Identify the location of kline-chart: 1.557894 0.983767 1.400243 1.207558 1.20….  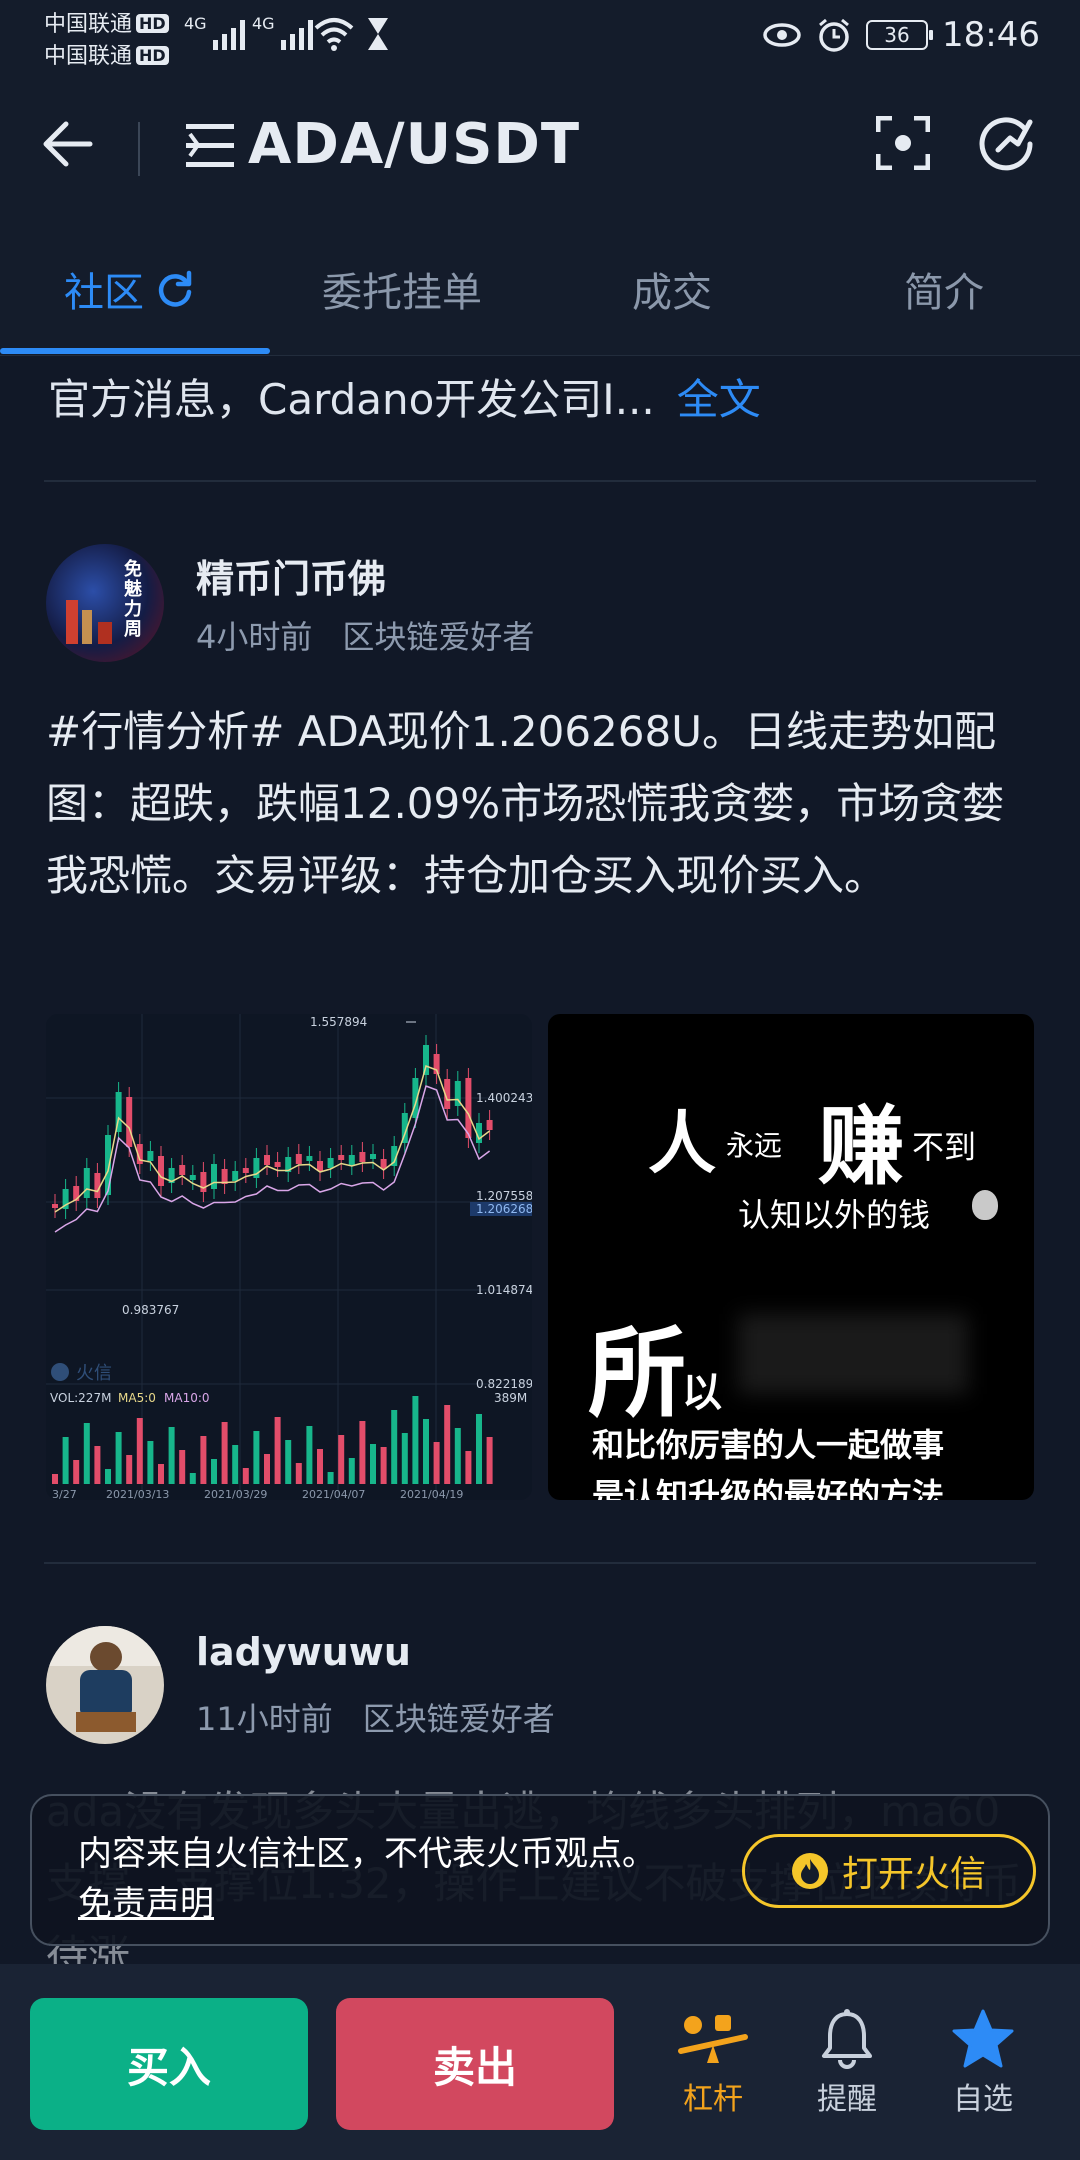
(289, 1257).